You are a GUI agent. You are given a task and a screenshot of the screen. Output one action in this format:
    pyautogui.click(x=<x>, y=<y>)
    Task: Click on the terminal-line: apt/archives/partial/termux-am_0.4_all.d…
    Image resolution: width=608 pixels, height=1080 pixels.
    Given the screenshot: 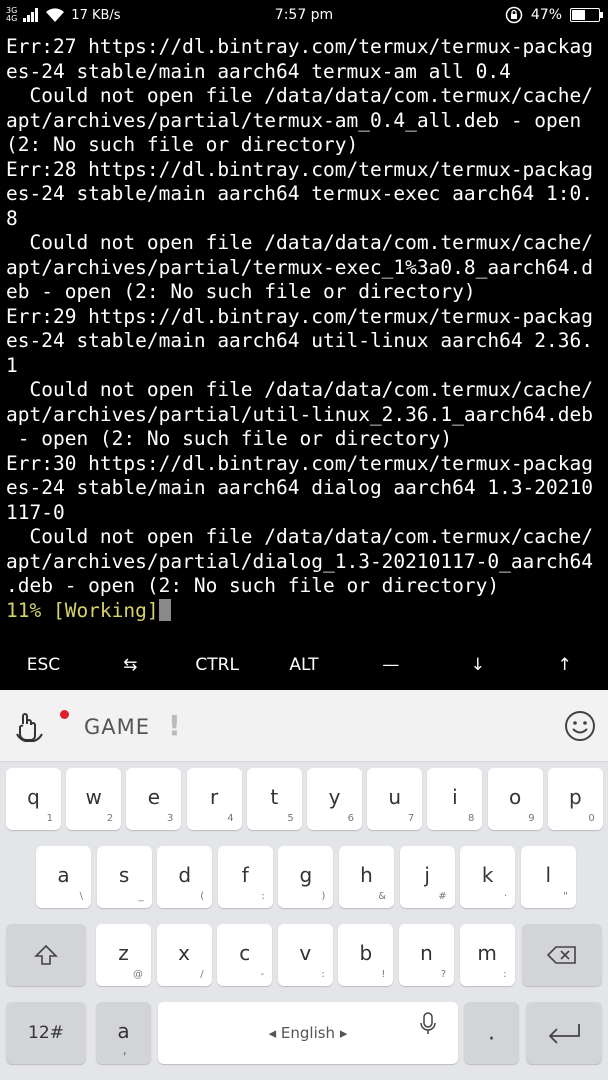 What is the action you would take?
    pyautogui.click(x=294, y=120)
    